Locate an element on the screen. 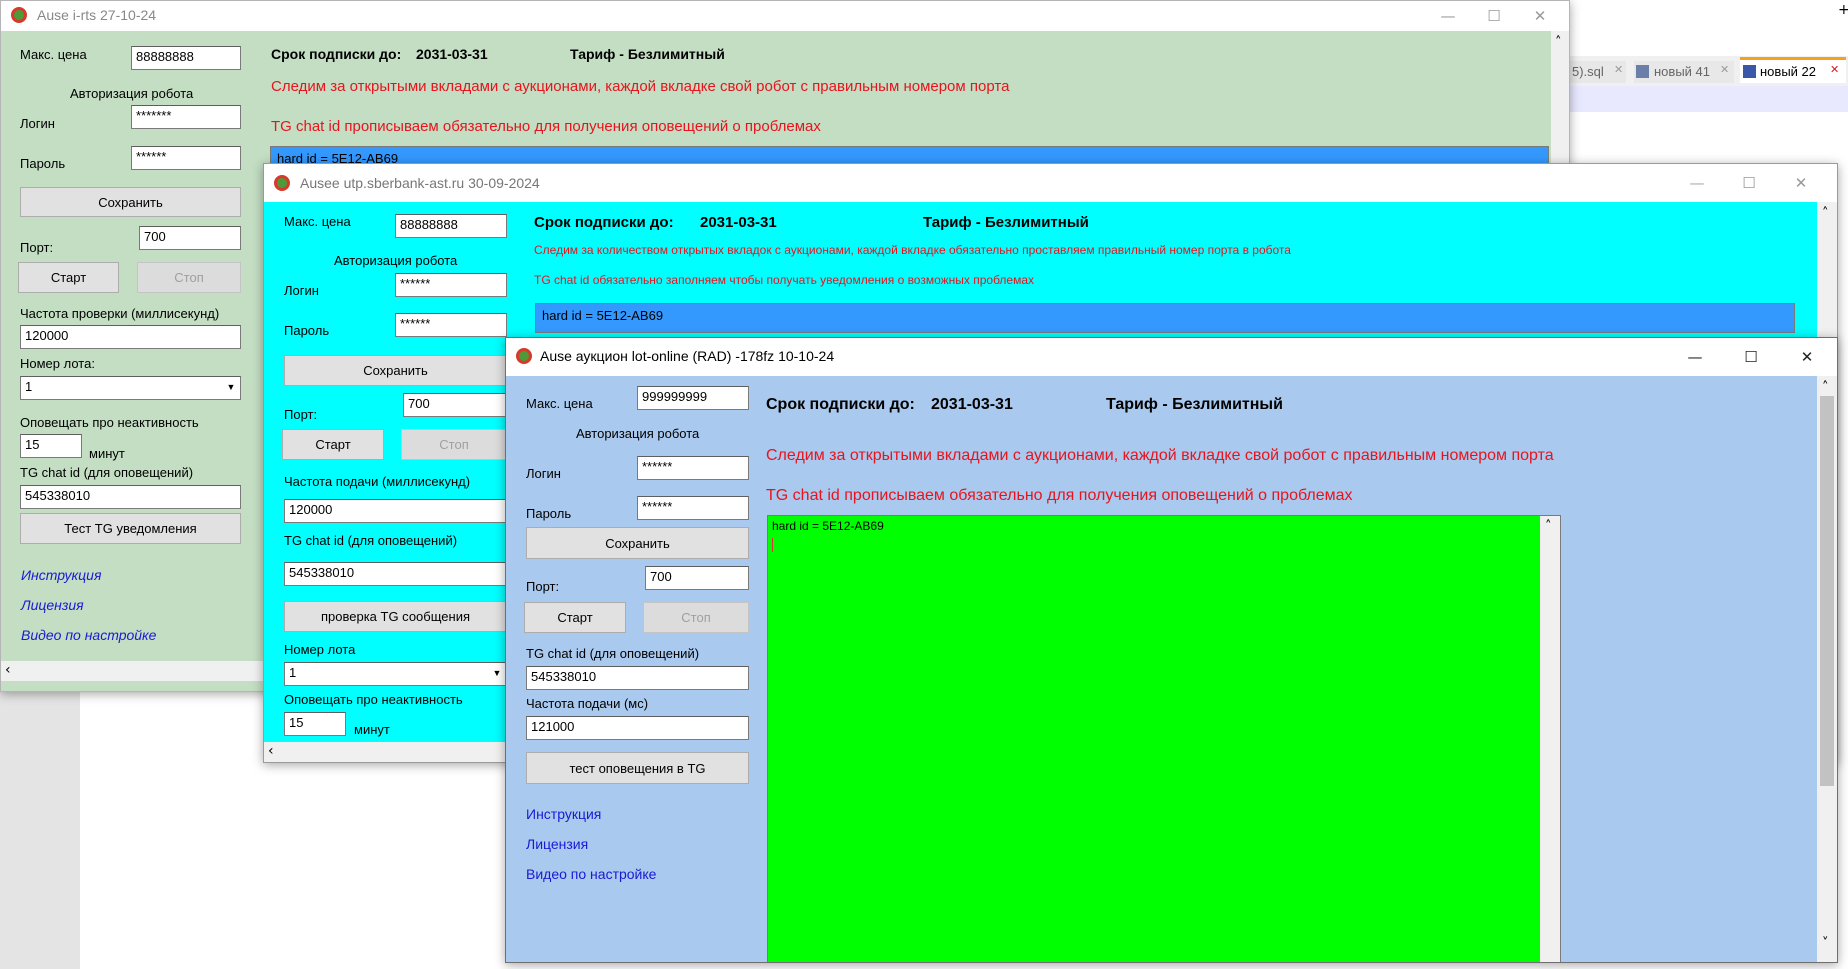 Image resolution: width=1848 pixels, height=969 pixels. log-area: hard id = 5E12-AB69 is located at coordinates (1165, 318).